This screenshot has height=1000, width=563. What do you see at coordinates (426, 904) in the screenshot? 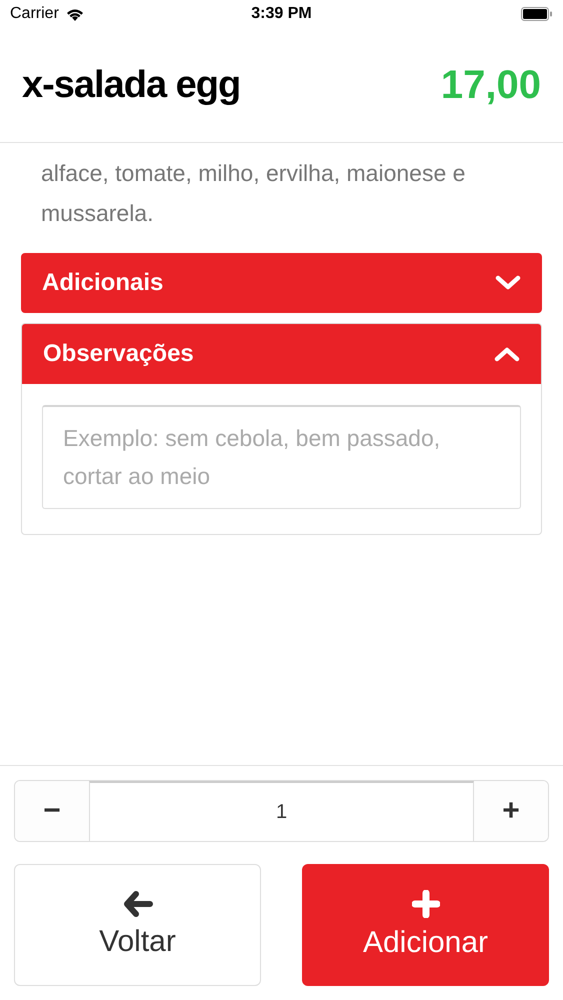
I see `plus-icon` at bounding box center [426, 904].